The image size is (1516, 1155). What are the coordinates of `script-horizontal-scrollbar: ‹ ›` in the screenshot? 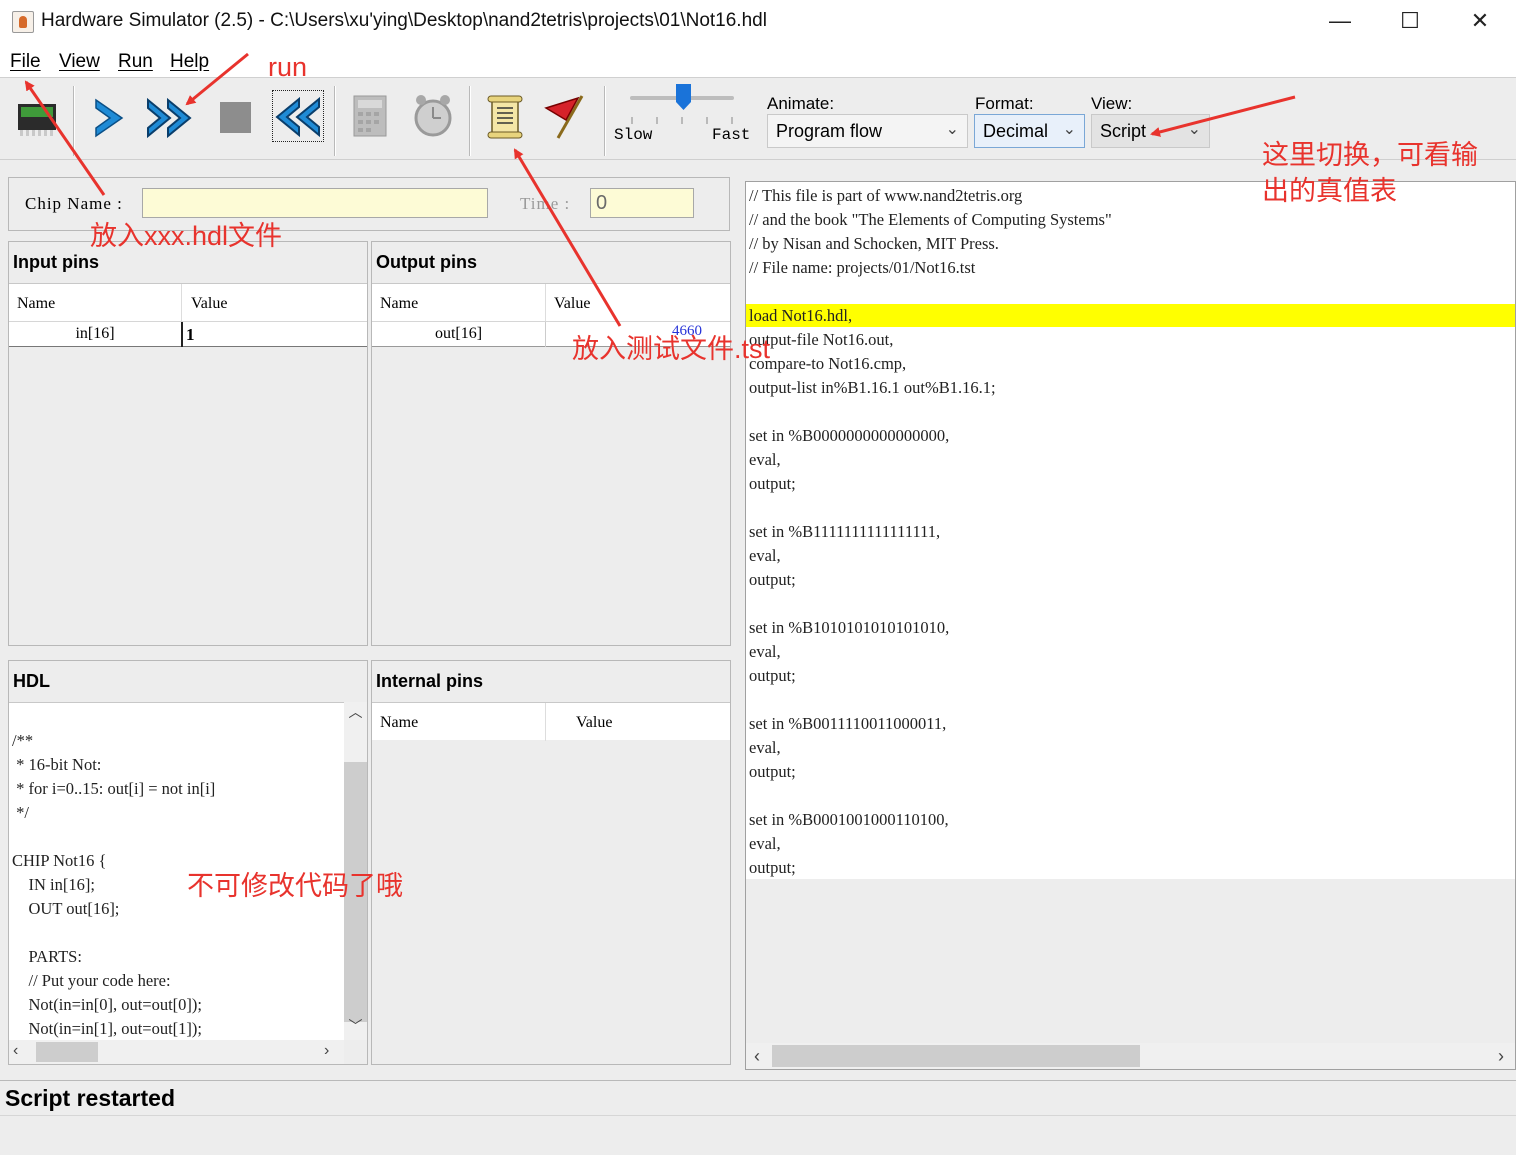 It's located at (1130, 1056).